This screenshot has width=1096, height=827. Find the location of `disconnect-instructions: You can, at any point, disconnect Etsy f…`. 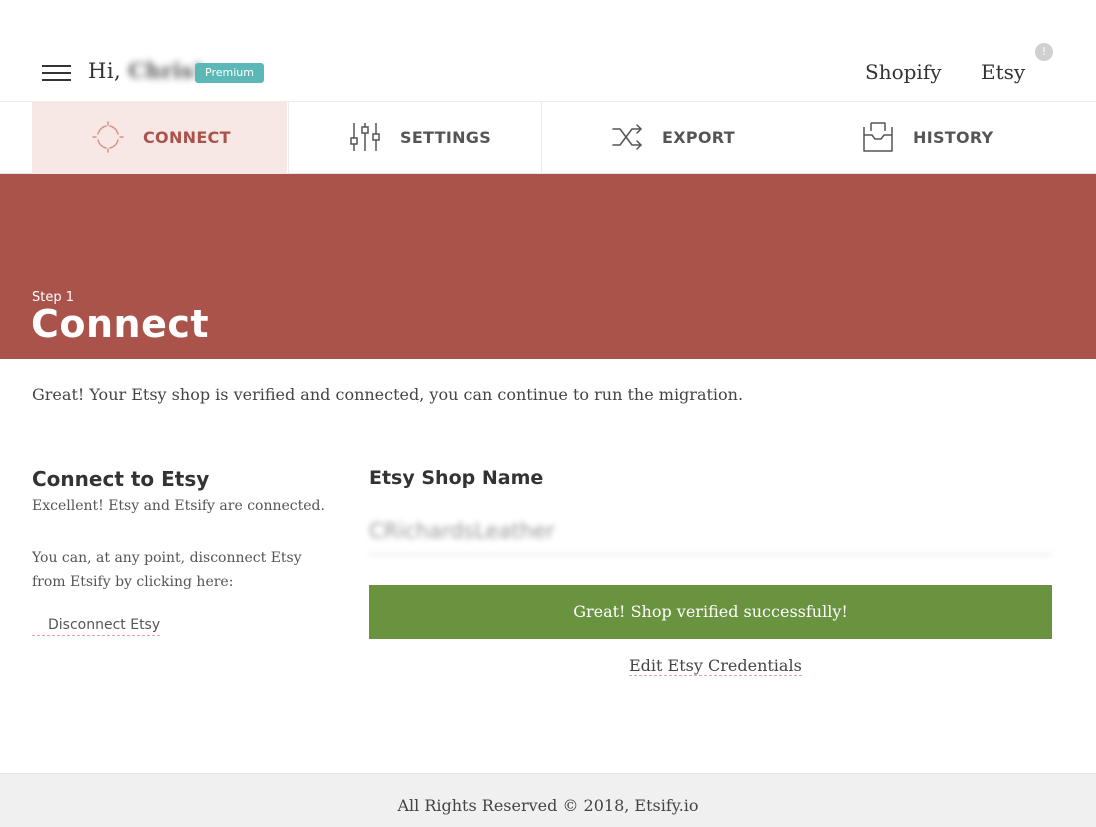

disconnect-instructions: You can, at any point, disconnect Etsy f… is located at coordinates (167, 570).